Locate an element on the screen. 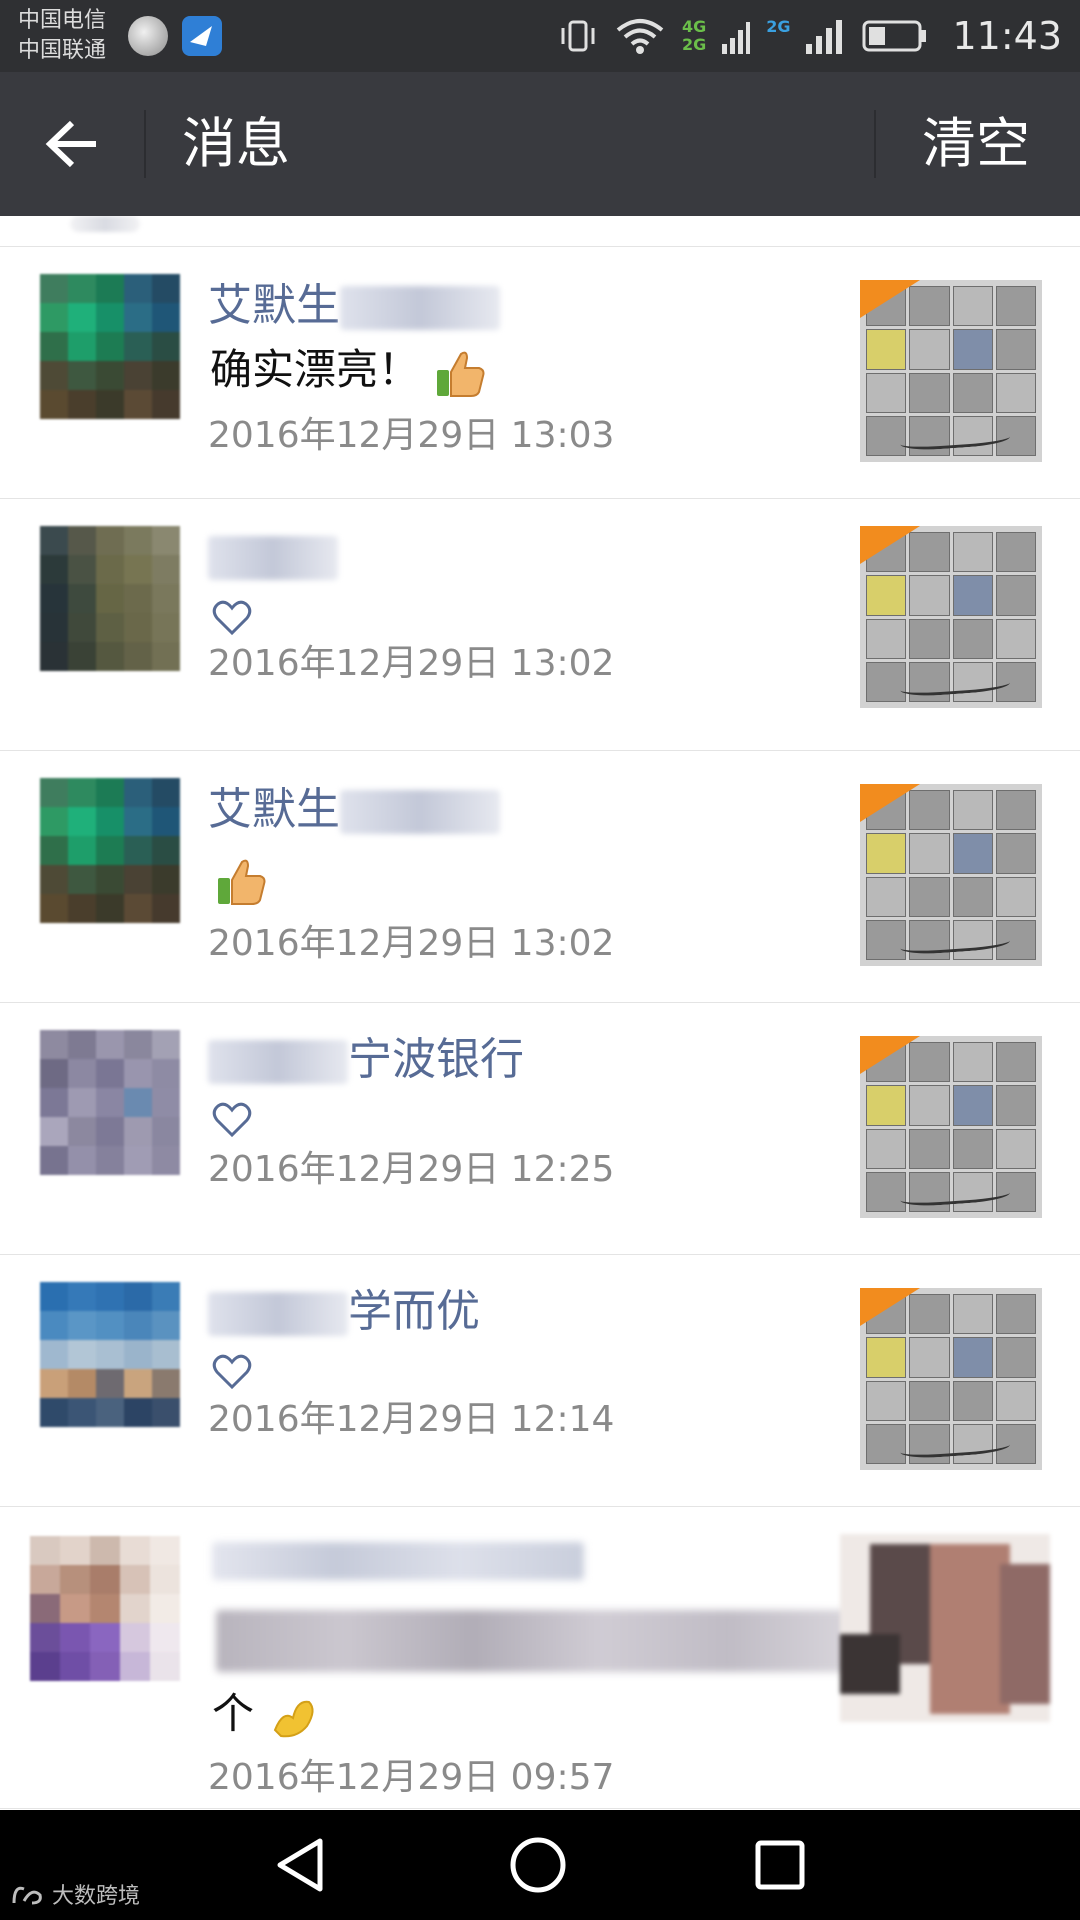 Image resolution: width=1080 pixels, height=1920 pixels. list-item: 学而优 2016年12月29日 12:14 is located at coordinates (540, 1380).